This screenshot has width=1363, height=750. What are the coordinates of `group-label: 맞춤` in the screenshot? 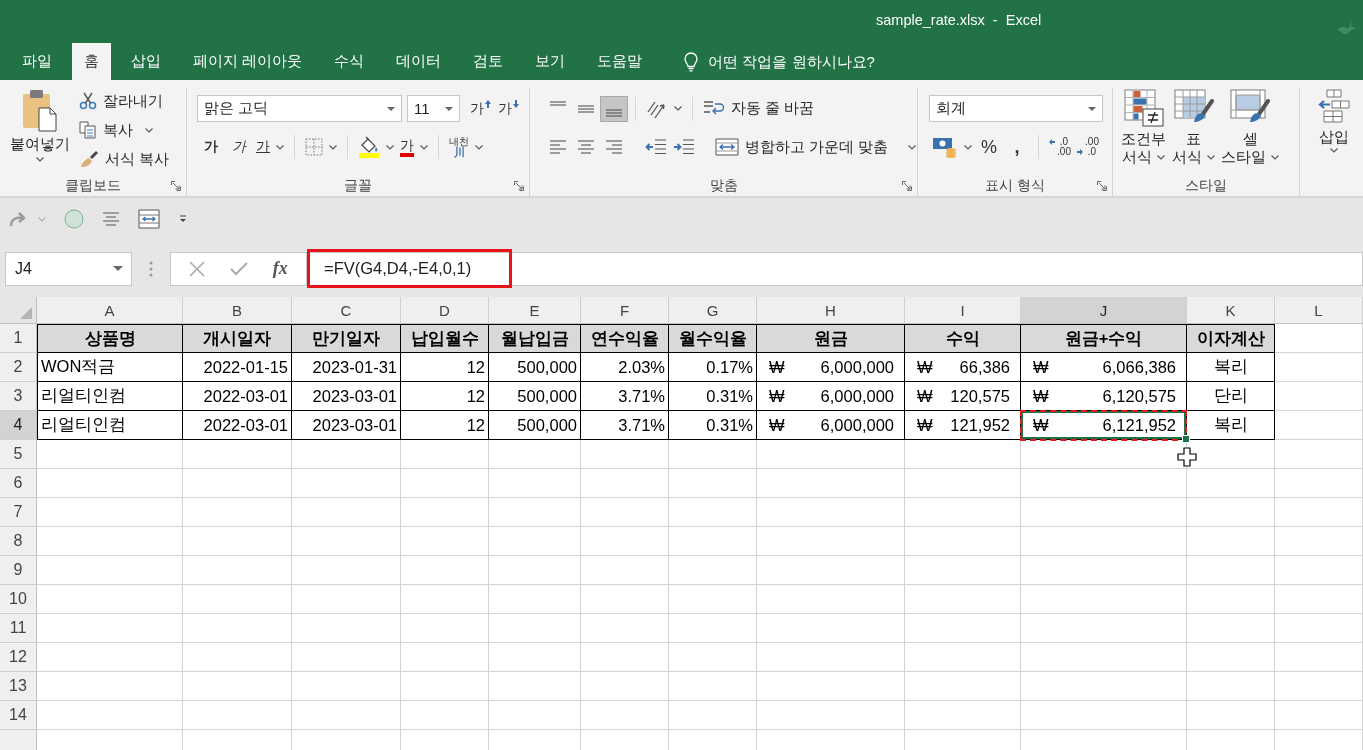 It's located at (723, 186).